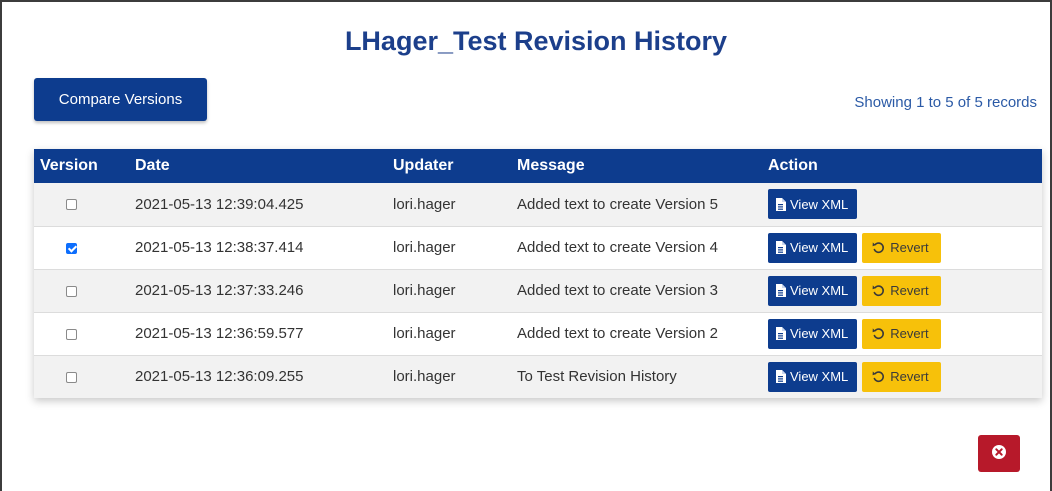  I want to click on modal-title: LHager_Test Revision History, so click(536, 41).